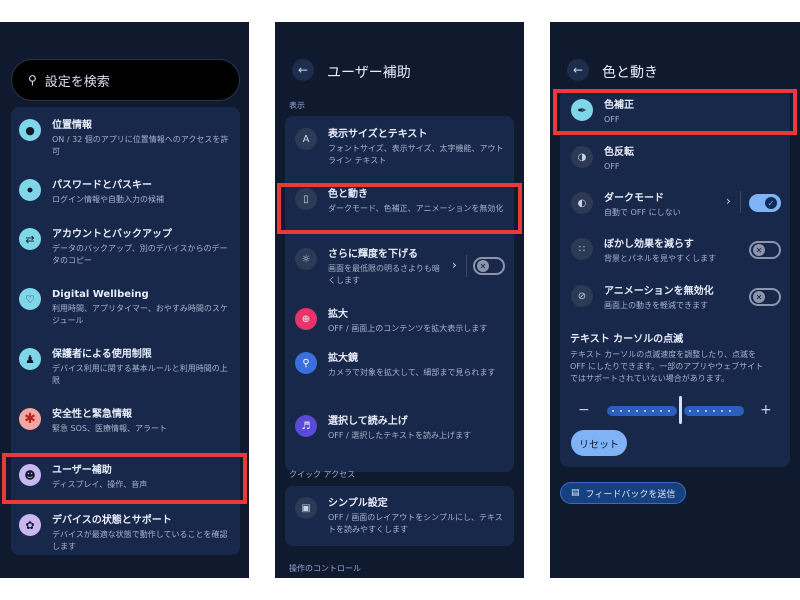 Image resolution: width=800 pixels, height=600 pixels. I want to click on item-title: デバイスの状態とサポート, so click(112, 520).